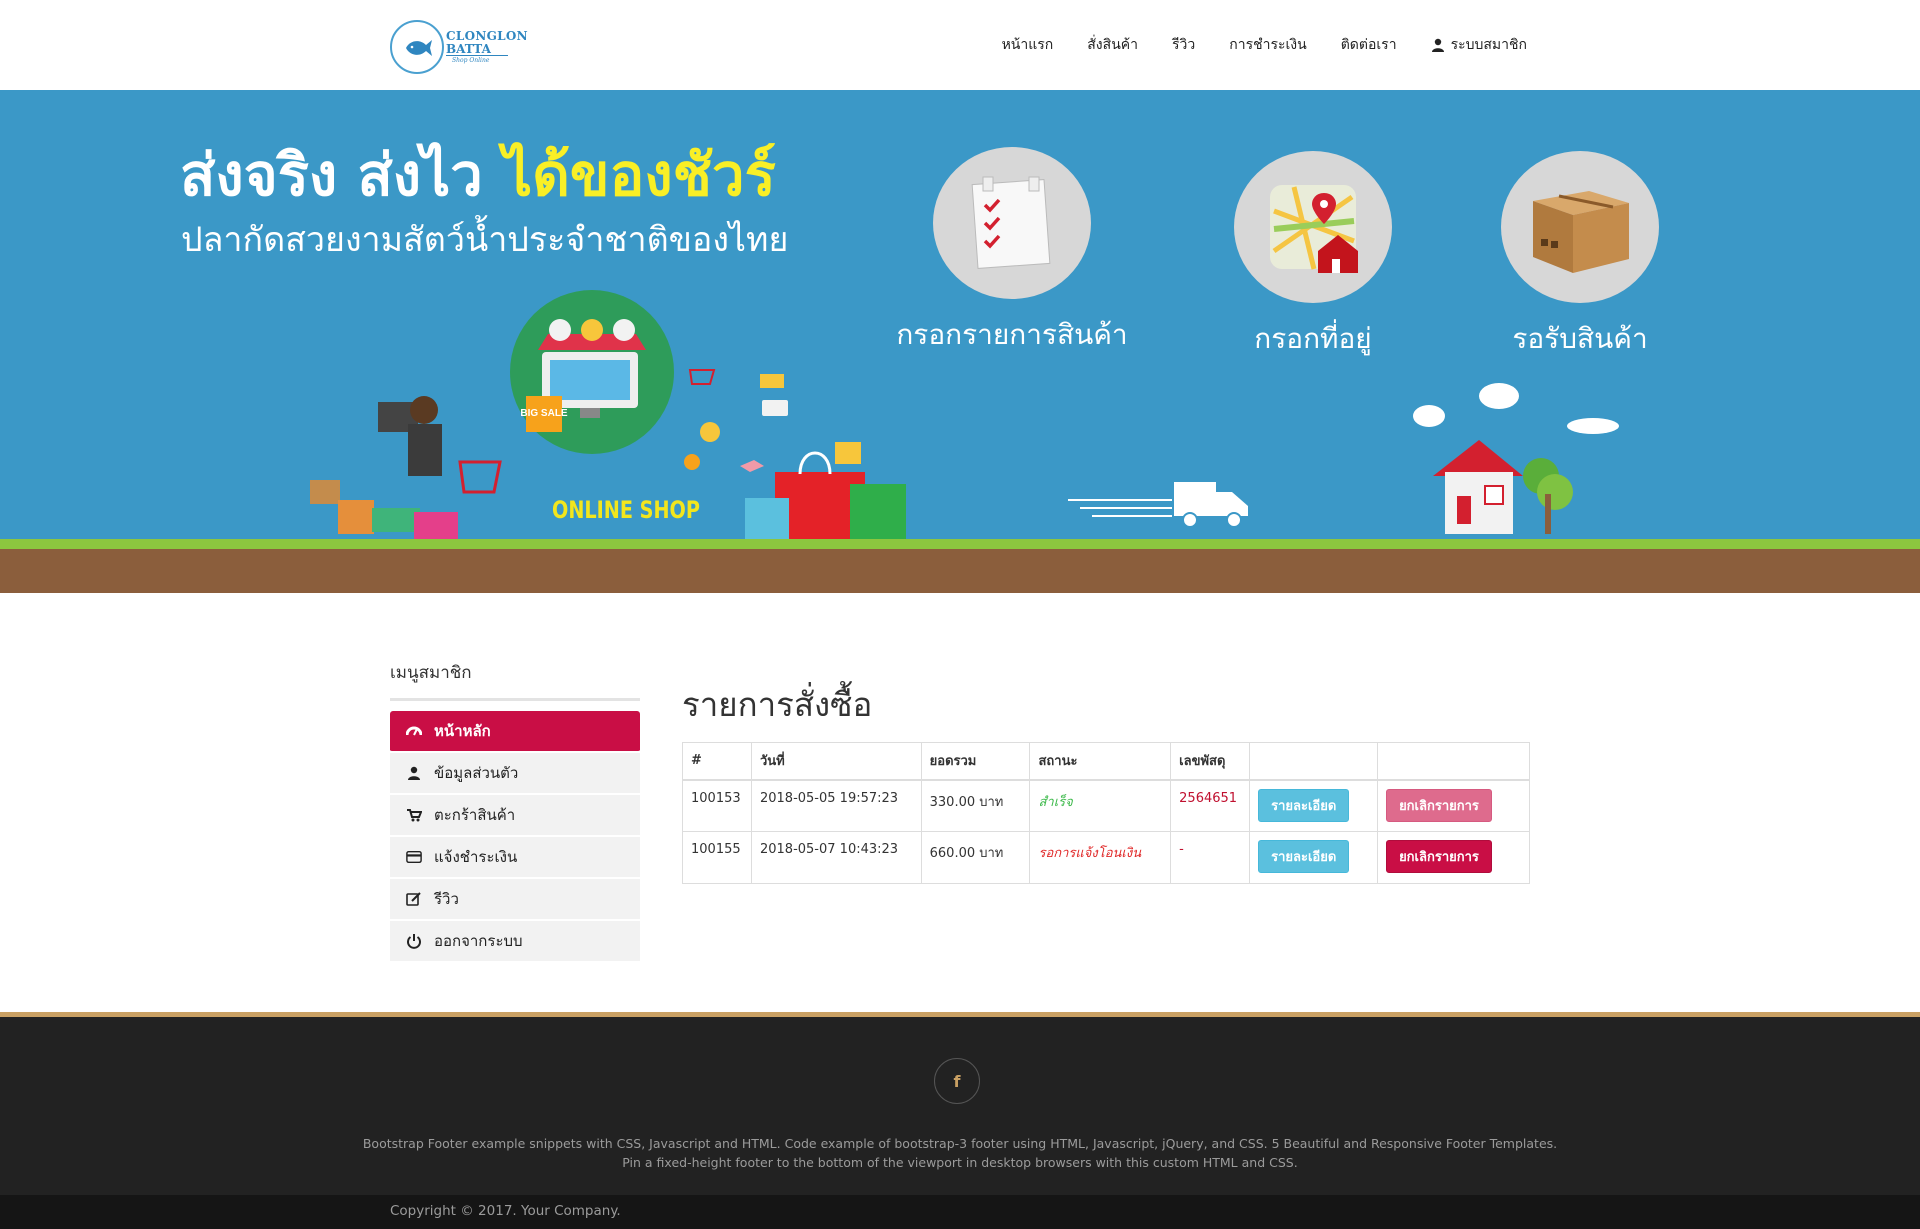 This screenshot has width=1920, height=1229. I want to click on column-header: #, so click(717, 761).